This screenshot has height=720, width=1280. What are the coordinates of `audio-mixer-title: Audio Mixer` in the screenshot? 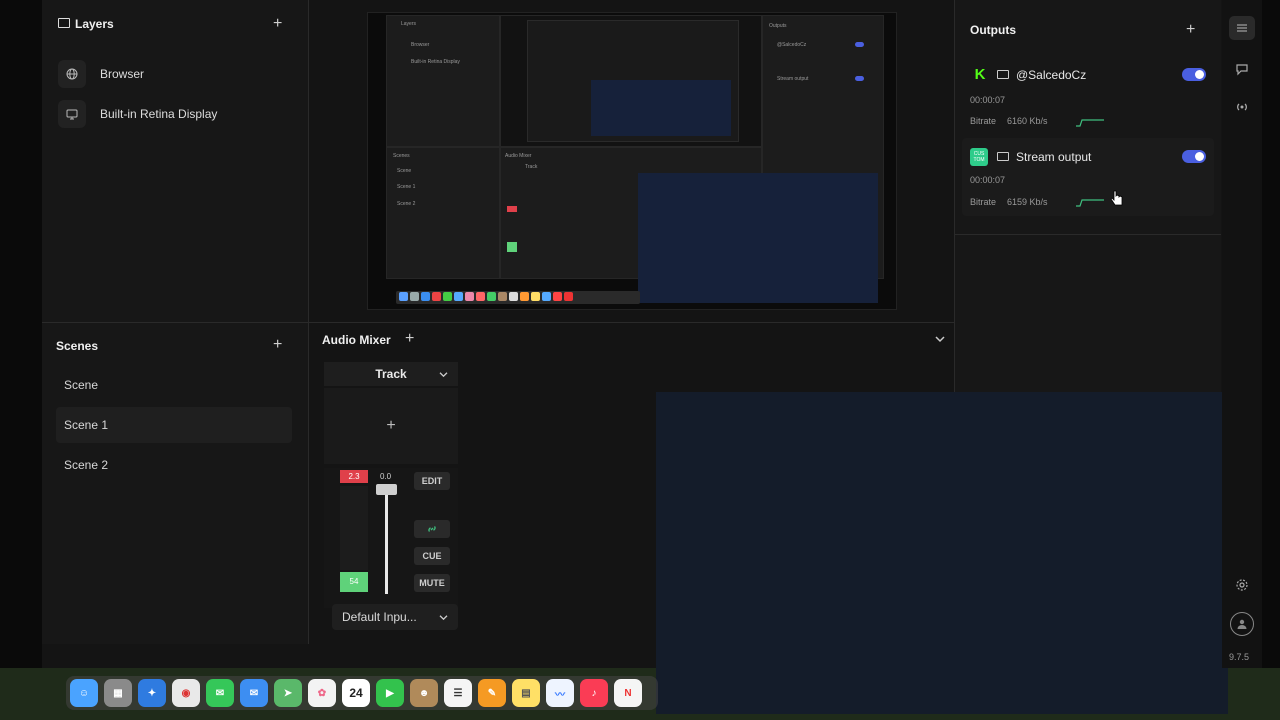 It's located at (356, 340).